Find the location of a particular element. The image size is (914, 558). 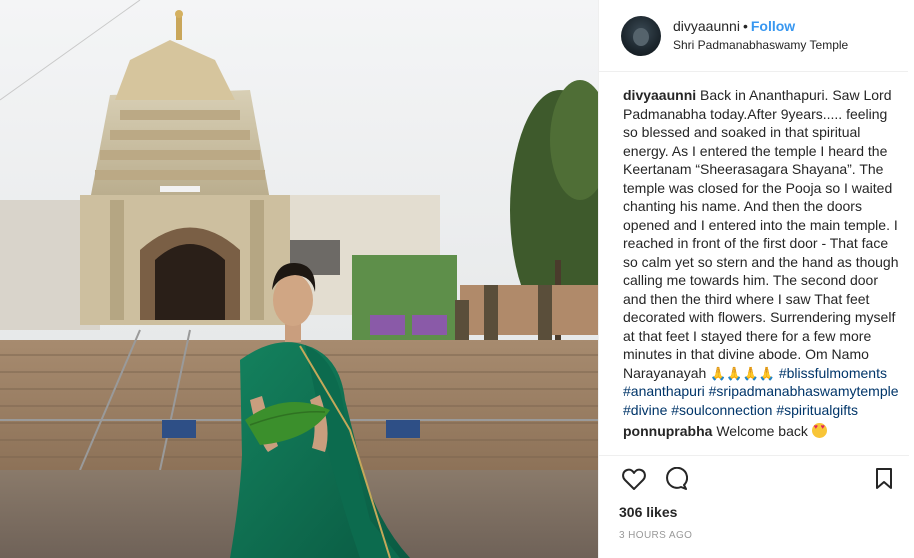

hashtag-link: #divine is located at coordinates (645, 410).